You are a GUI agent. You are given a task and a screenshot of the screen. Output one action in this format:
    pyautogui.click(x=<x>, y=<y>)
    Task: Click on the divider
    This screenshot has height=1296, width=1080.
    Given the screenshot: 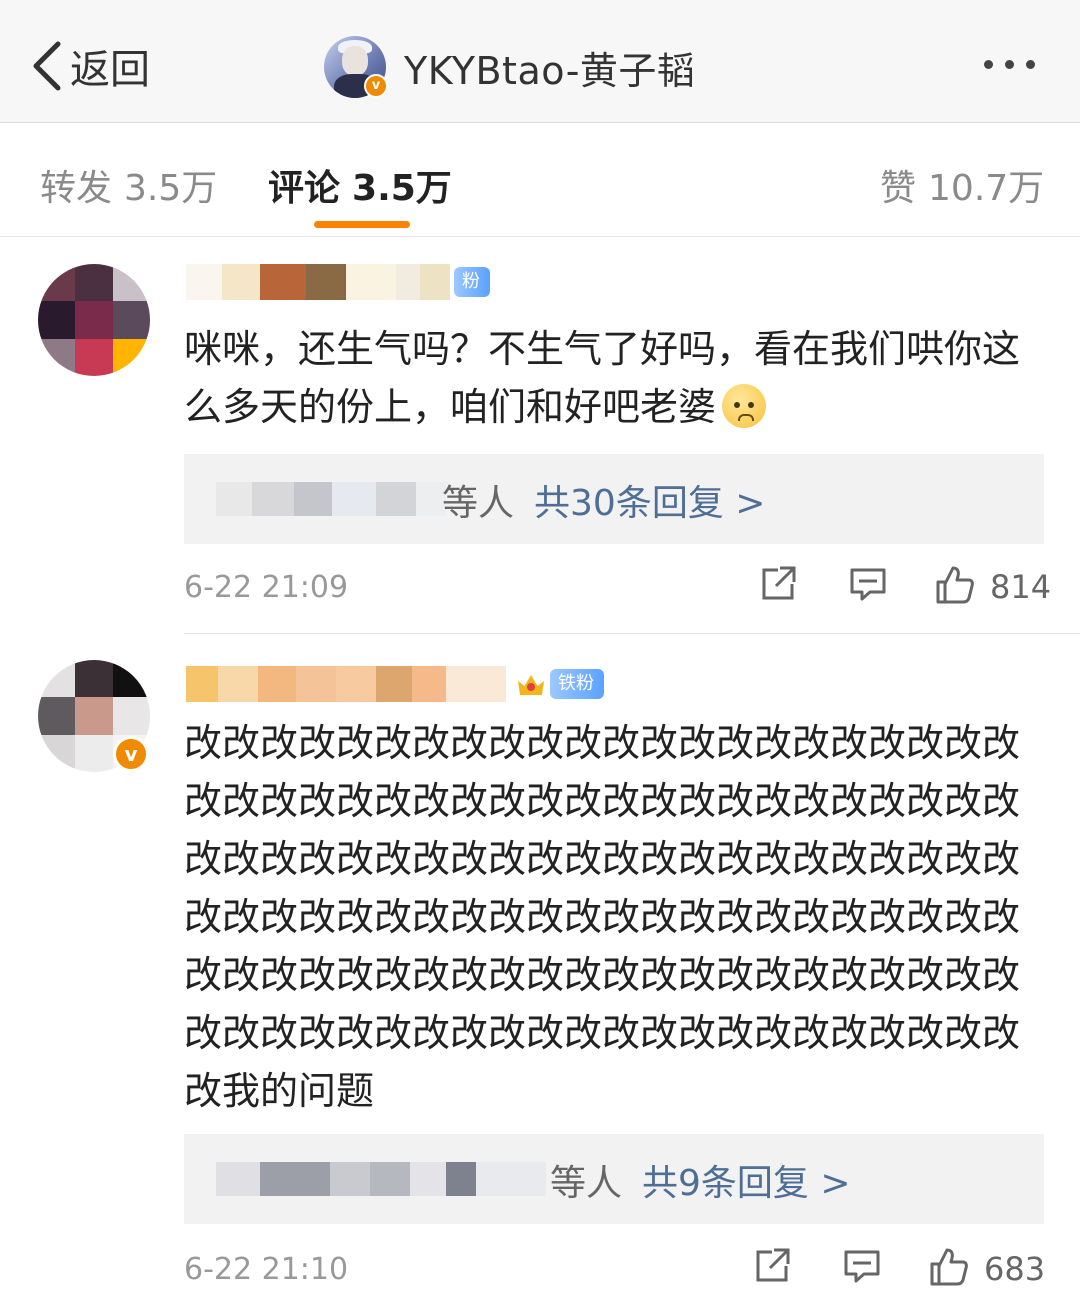 What is the action you would take?
    pyautogui.click(x=632, y=633)
    